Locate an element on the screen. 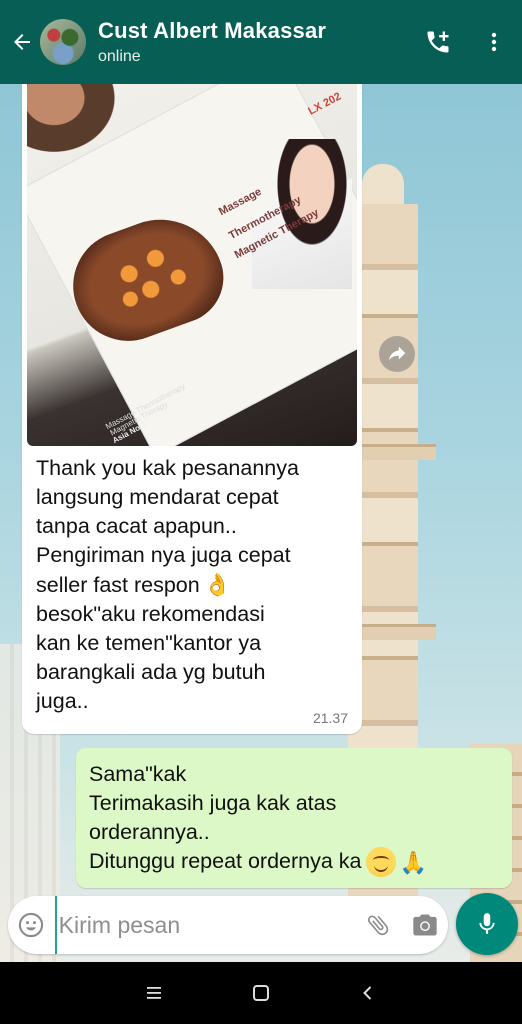  back-nav-button is located at coordinates (368, 993).